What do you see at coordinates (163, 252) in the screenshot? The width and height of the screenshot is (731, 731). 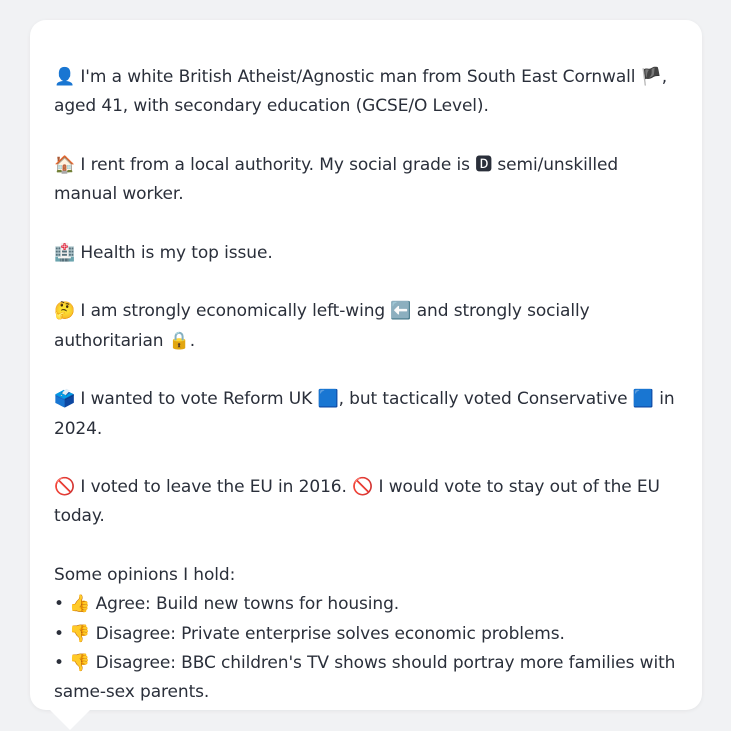 I see `top-issue-paragraph: 🏥 Health is my top issue.` at bounding box center [163, 252].